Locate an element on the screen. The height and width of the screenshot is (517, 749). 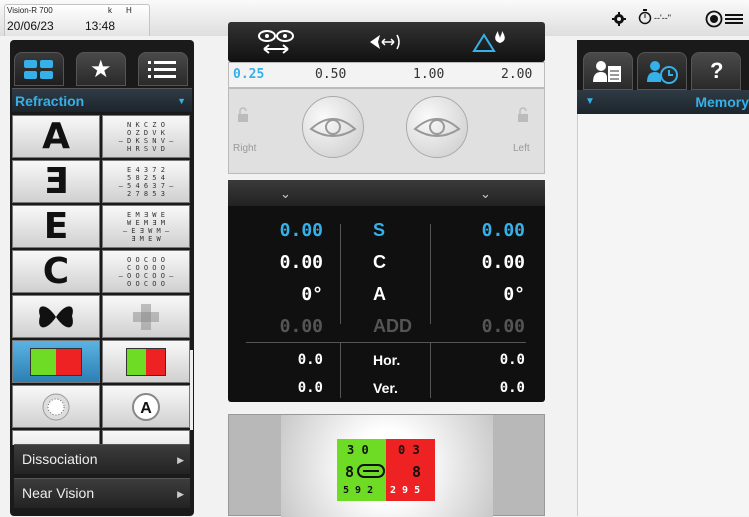
sphere-right: 0.00 is located at coordinates (275, 230).